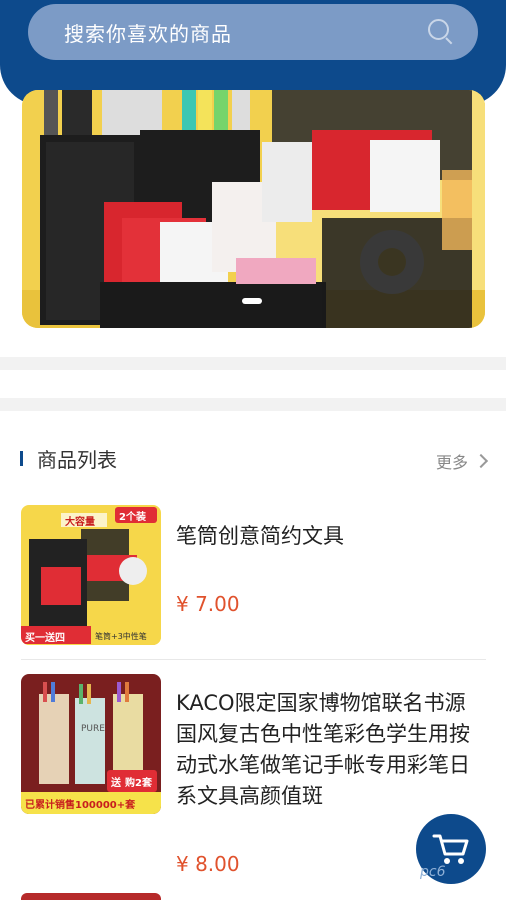 This screenshot has height=900, width=506. I want to click on watermark-logo: pc6, so click(433, 872).